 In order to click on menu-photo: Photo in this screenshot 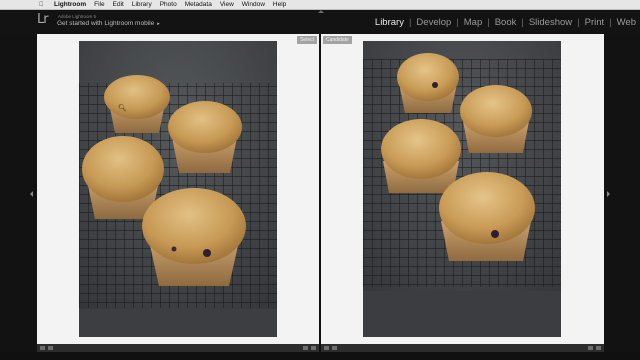, I will do `click(168, 4)`.